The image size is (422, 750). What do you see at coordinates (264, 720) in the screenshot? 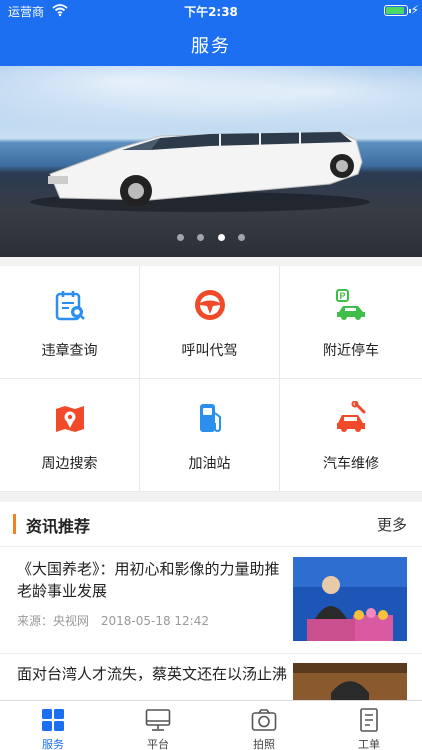
I see `camera-icon` at bounding box center [264, 720].